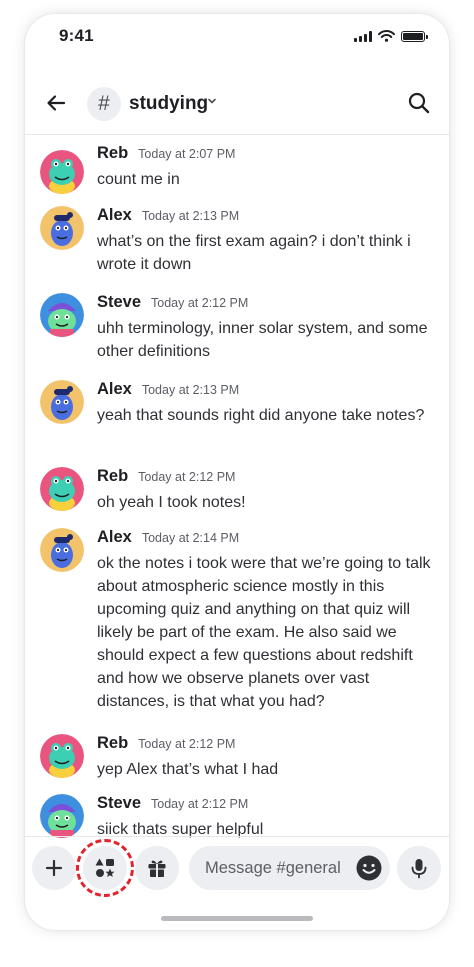  Describe the element at coordinates (237, 36) in the screenshot. I see `status-bar: 9:41` at that location.